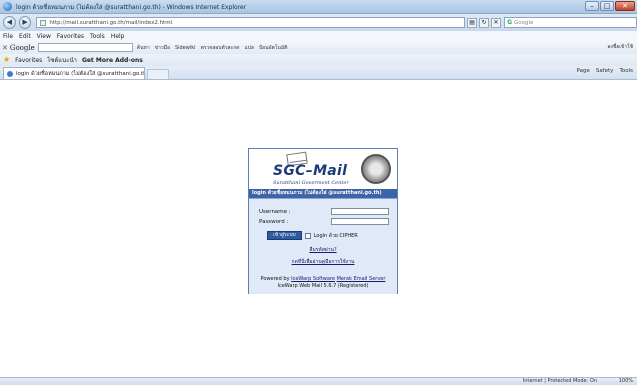 The image size is (637, 385). Describe the element at coordinates (570, 22) in the screenshot. I see `search-box: G Google` at that location.